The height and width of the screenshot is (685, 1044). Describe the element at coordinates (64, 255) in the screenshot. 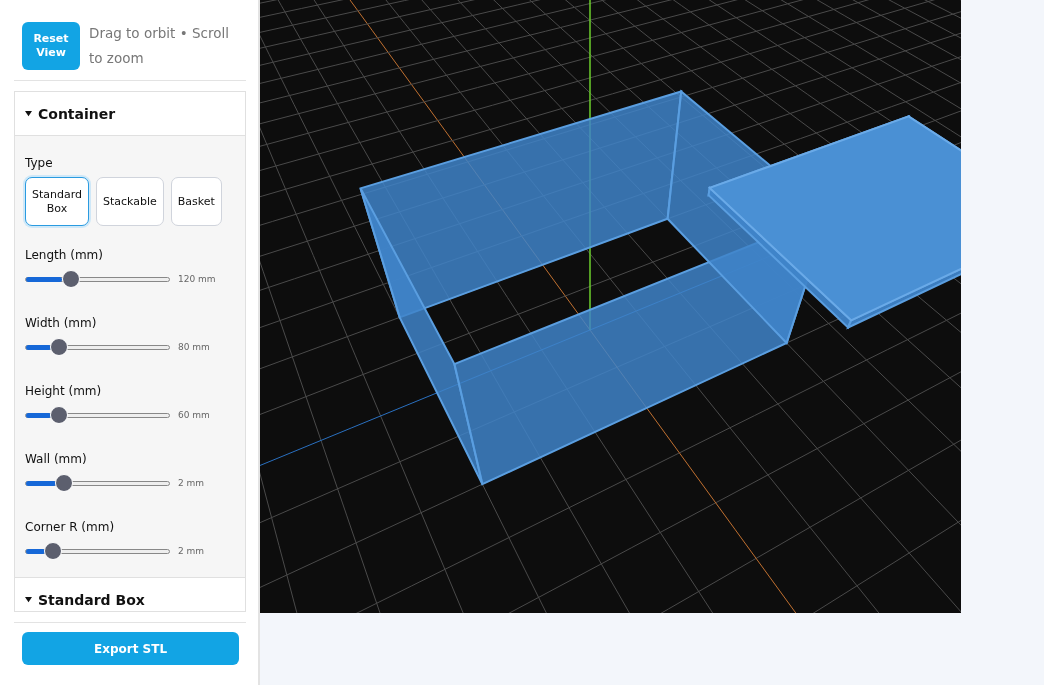

I see `slider-label: Length (mm)` at that location.